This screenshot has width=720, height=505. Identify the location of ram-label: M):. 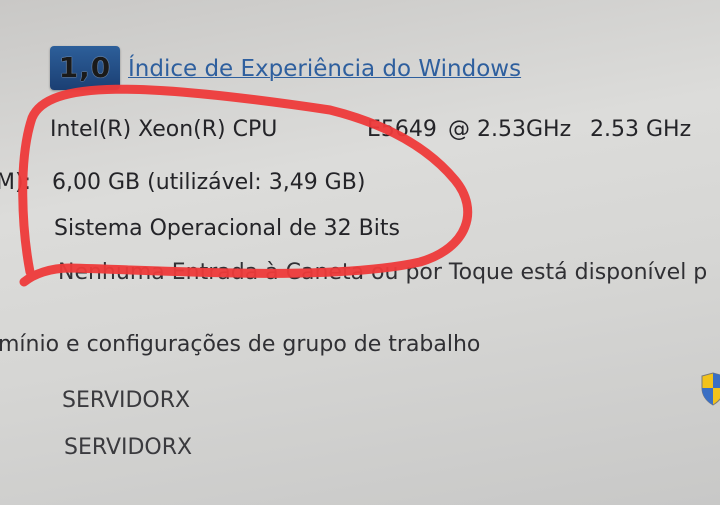
(15, 182).